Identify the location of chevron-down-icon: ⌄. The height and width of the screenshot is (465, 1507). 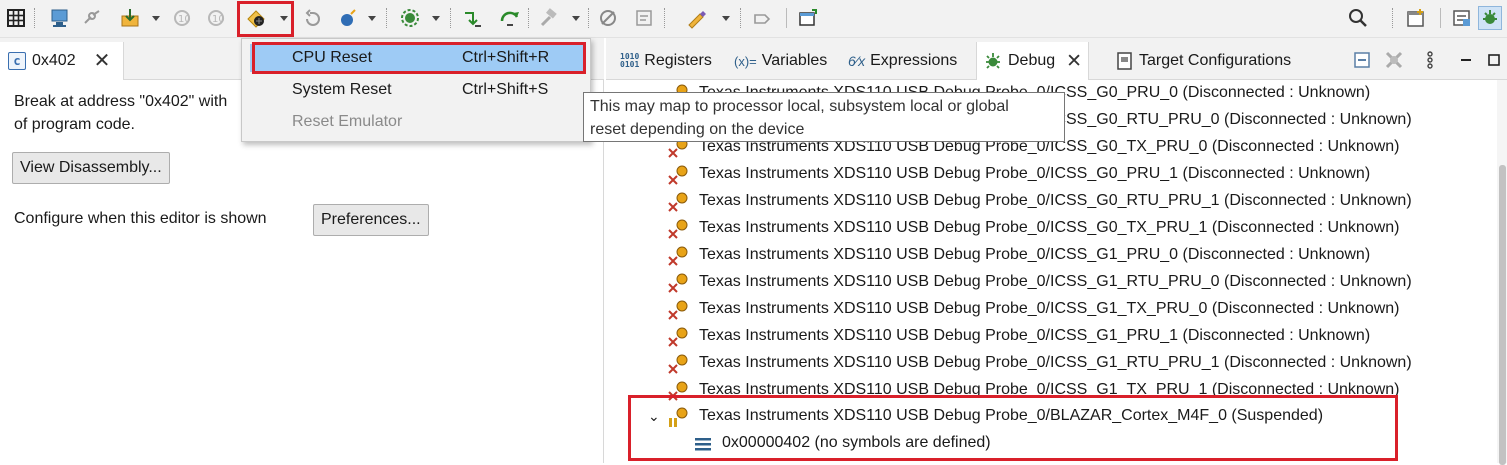
(654, 416).